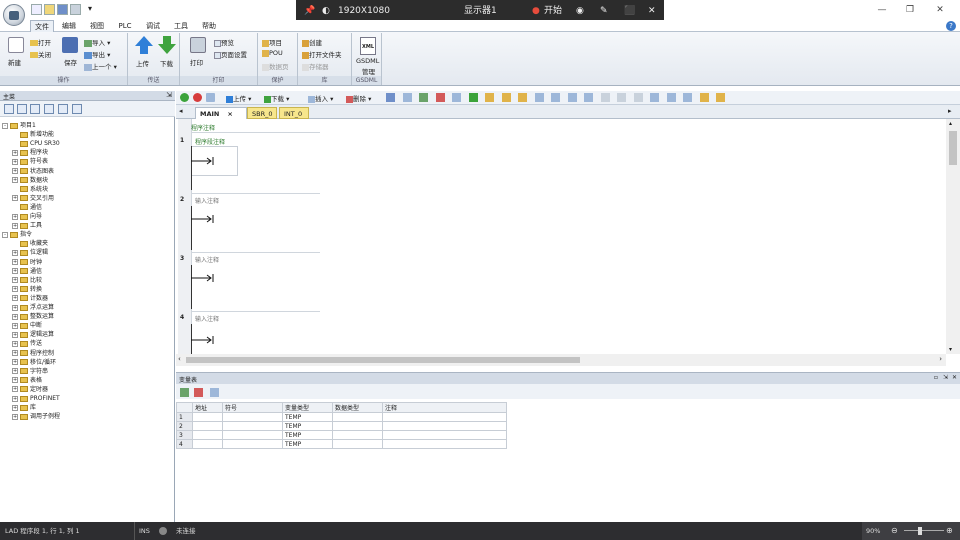 The width and height of the screenshot is (960, 540). What do you see at coordinates (954, 377) in the screenshot?
I see `panel-close-icon: ✕` at bounding box center [954, 377].